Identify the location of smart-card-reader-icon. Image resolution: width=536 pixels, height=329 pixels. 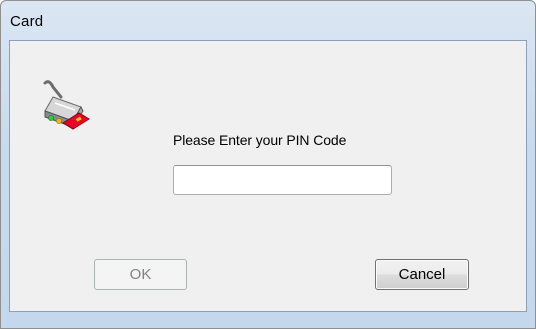
(66, 105).